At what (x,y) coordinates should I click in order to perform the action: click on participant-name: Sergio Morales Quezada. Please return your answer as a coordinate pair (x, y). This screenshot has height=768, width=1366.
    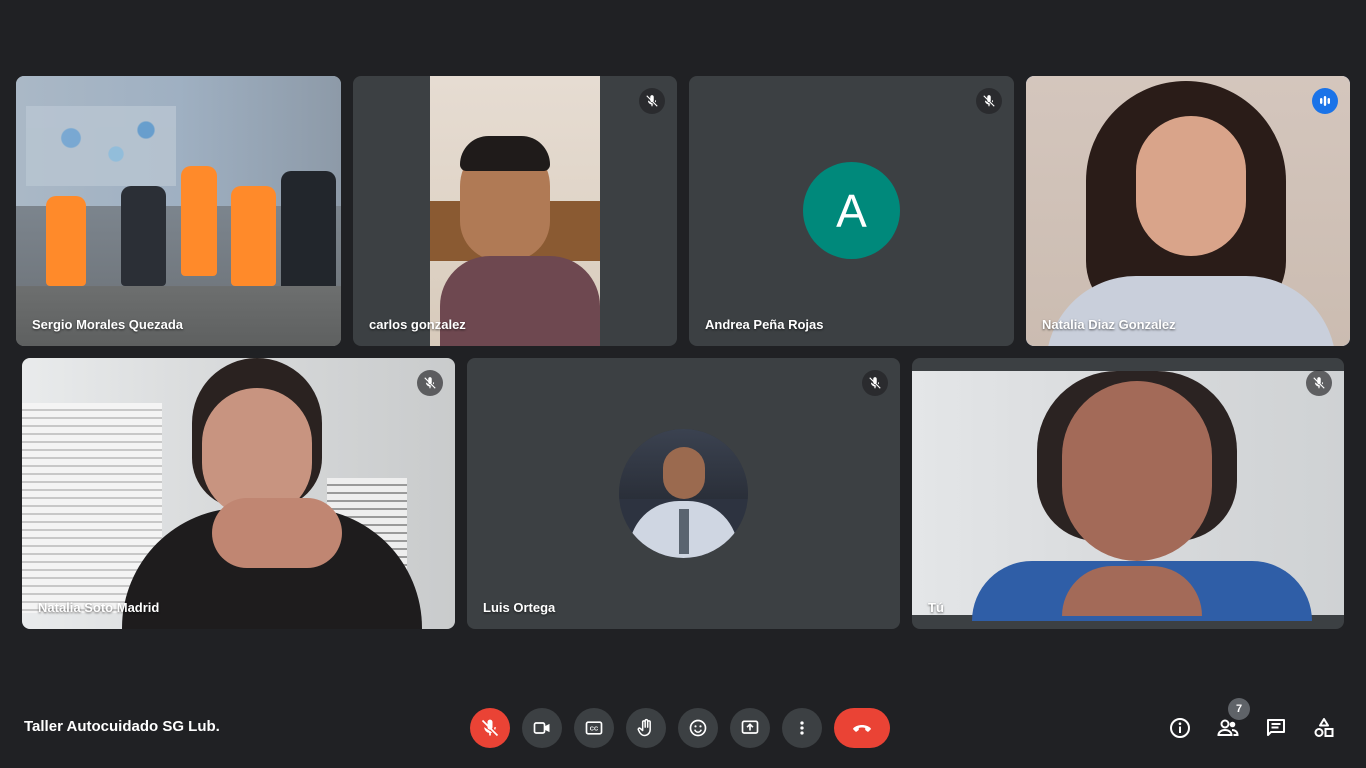
    Looking at the image, I should click on (107, 324).